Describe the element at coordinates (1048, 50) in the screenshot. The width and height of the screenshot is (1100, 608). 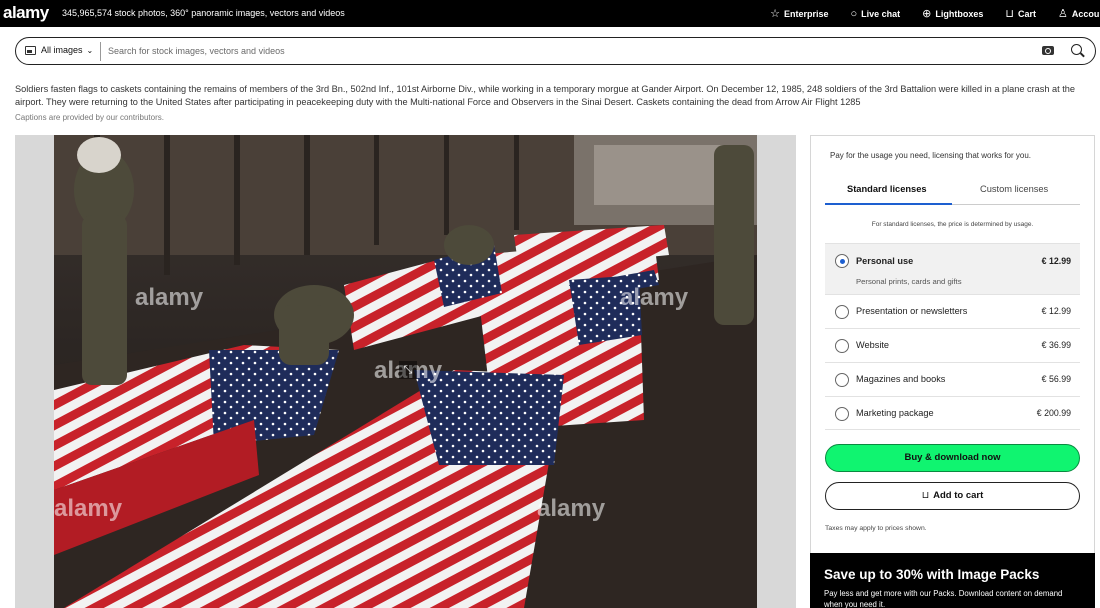
I see `camera-icon` at that location.